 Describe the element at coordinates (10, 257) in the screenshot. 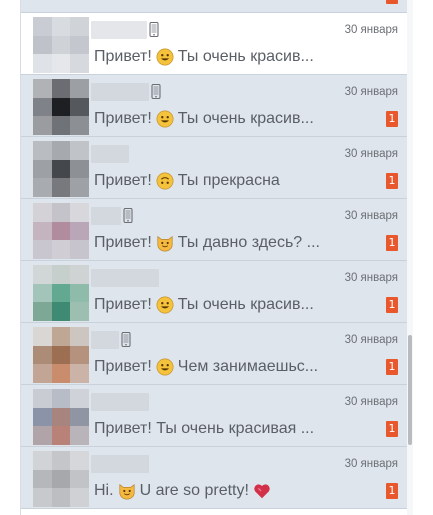

I see `page-left-margin` at that location.